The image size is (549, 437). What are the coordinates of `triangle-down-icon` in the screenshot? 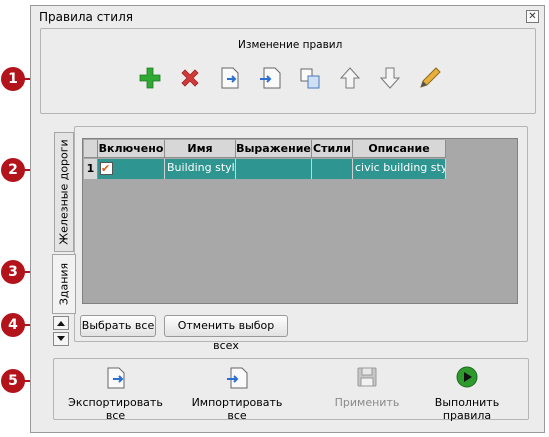 It's located at (61, 338).